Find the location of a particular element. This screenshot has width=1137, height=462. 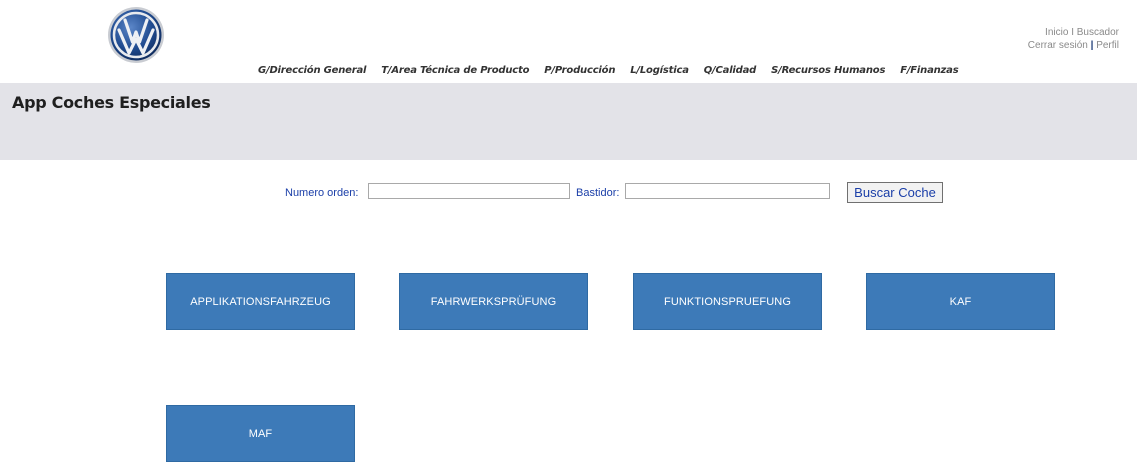

chassis-input is located at coordinates (727, 191).